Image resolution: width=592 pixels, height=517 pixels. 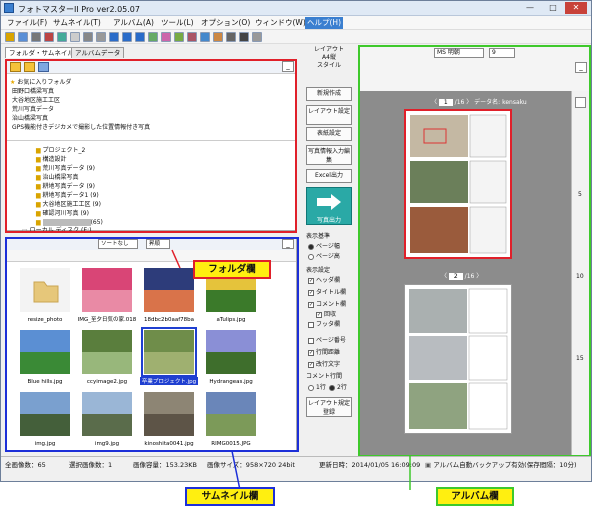 I want to click on thumbnail-callout: サムネイル欄, so click(x=230, y=496).